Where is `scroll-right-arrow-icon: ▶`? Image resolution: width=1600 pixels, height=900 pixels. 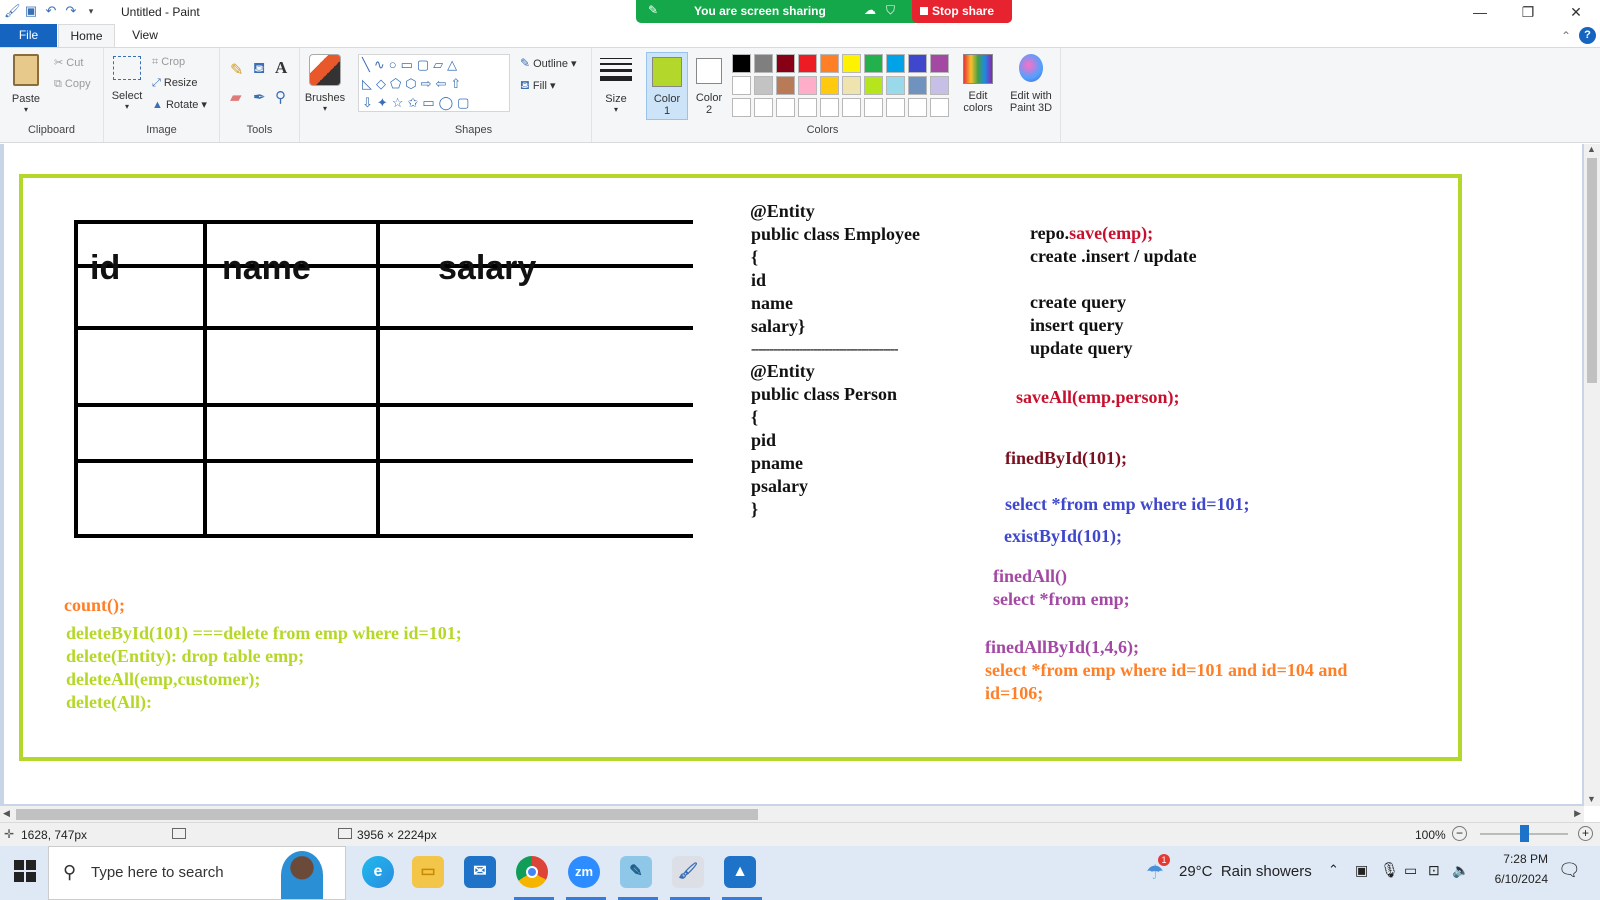 scroll-right-arrow-icon: ▶ is located at coordinates (1577, 813).